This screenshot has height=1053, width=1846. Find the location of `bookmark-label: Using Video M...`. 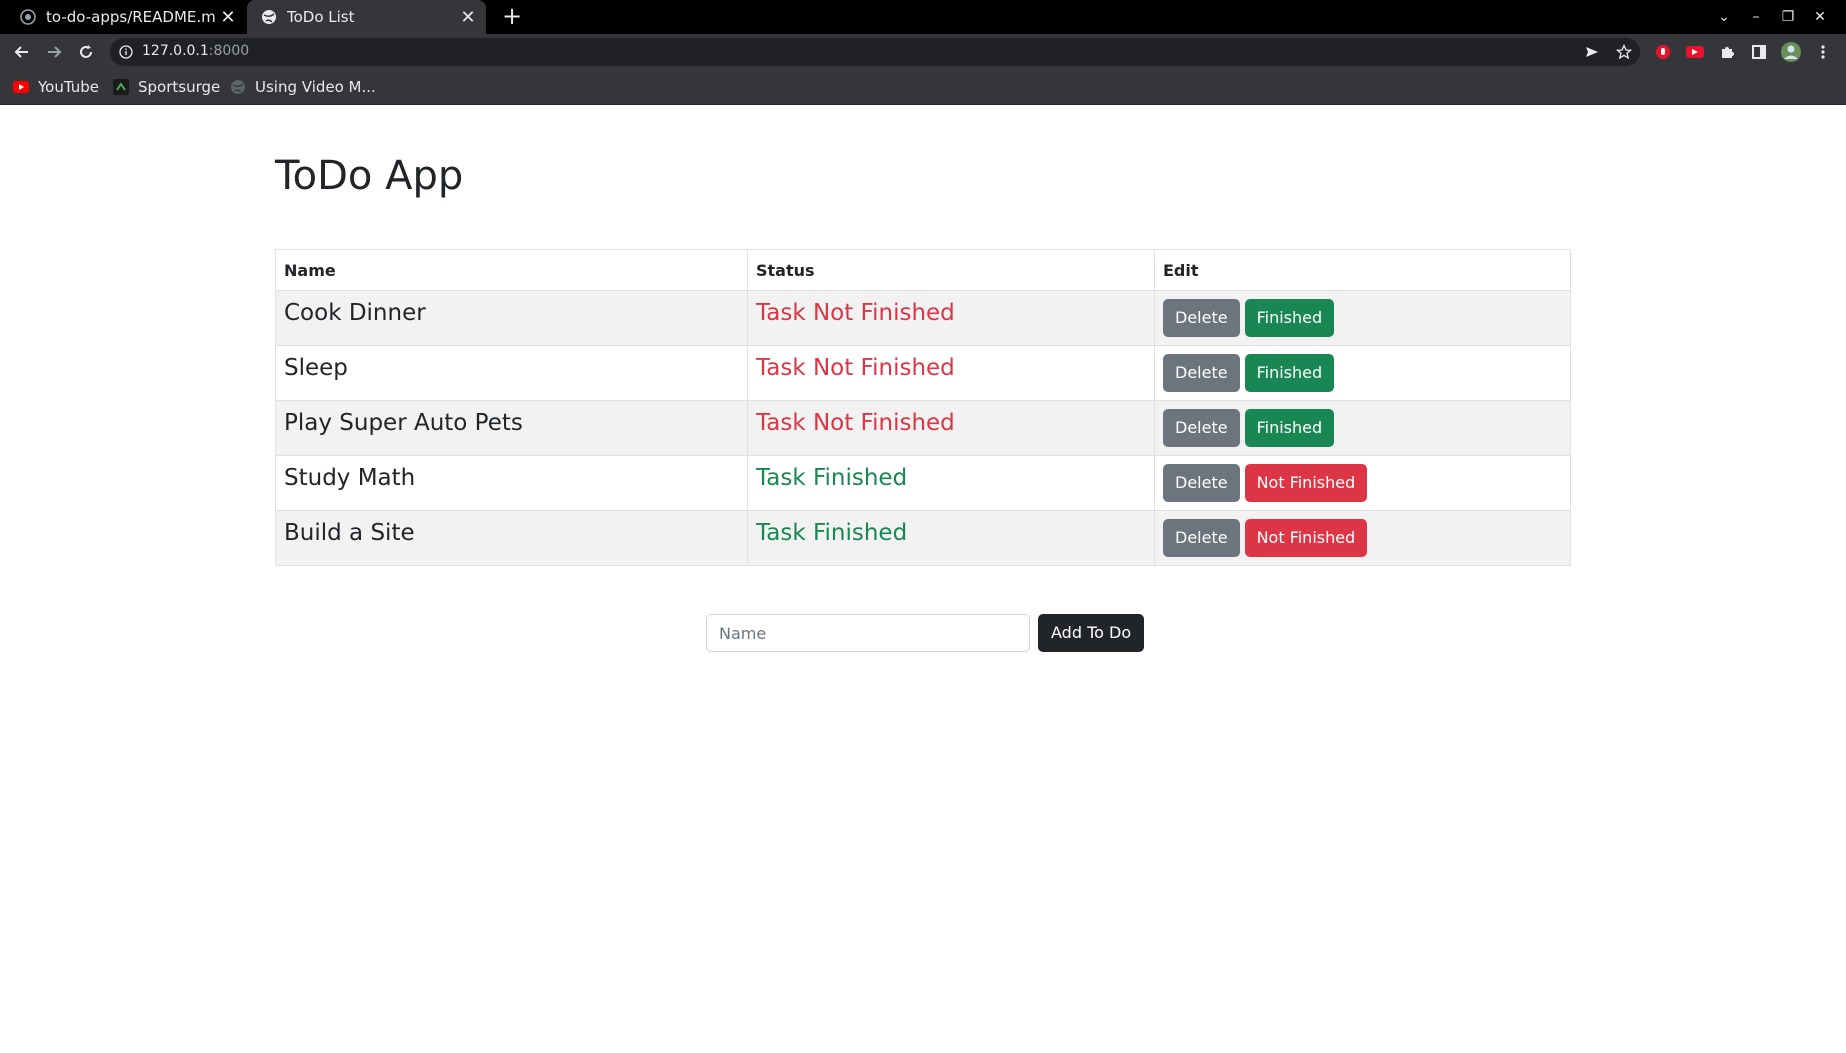

bookmark-label: Using Video M... is located at coordinates (315, 87).